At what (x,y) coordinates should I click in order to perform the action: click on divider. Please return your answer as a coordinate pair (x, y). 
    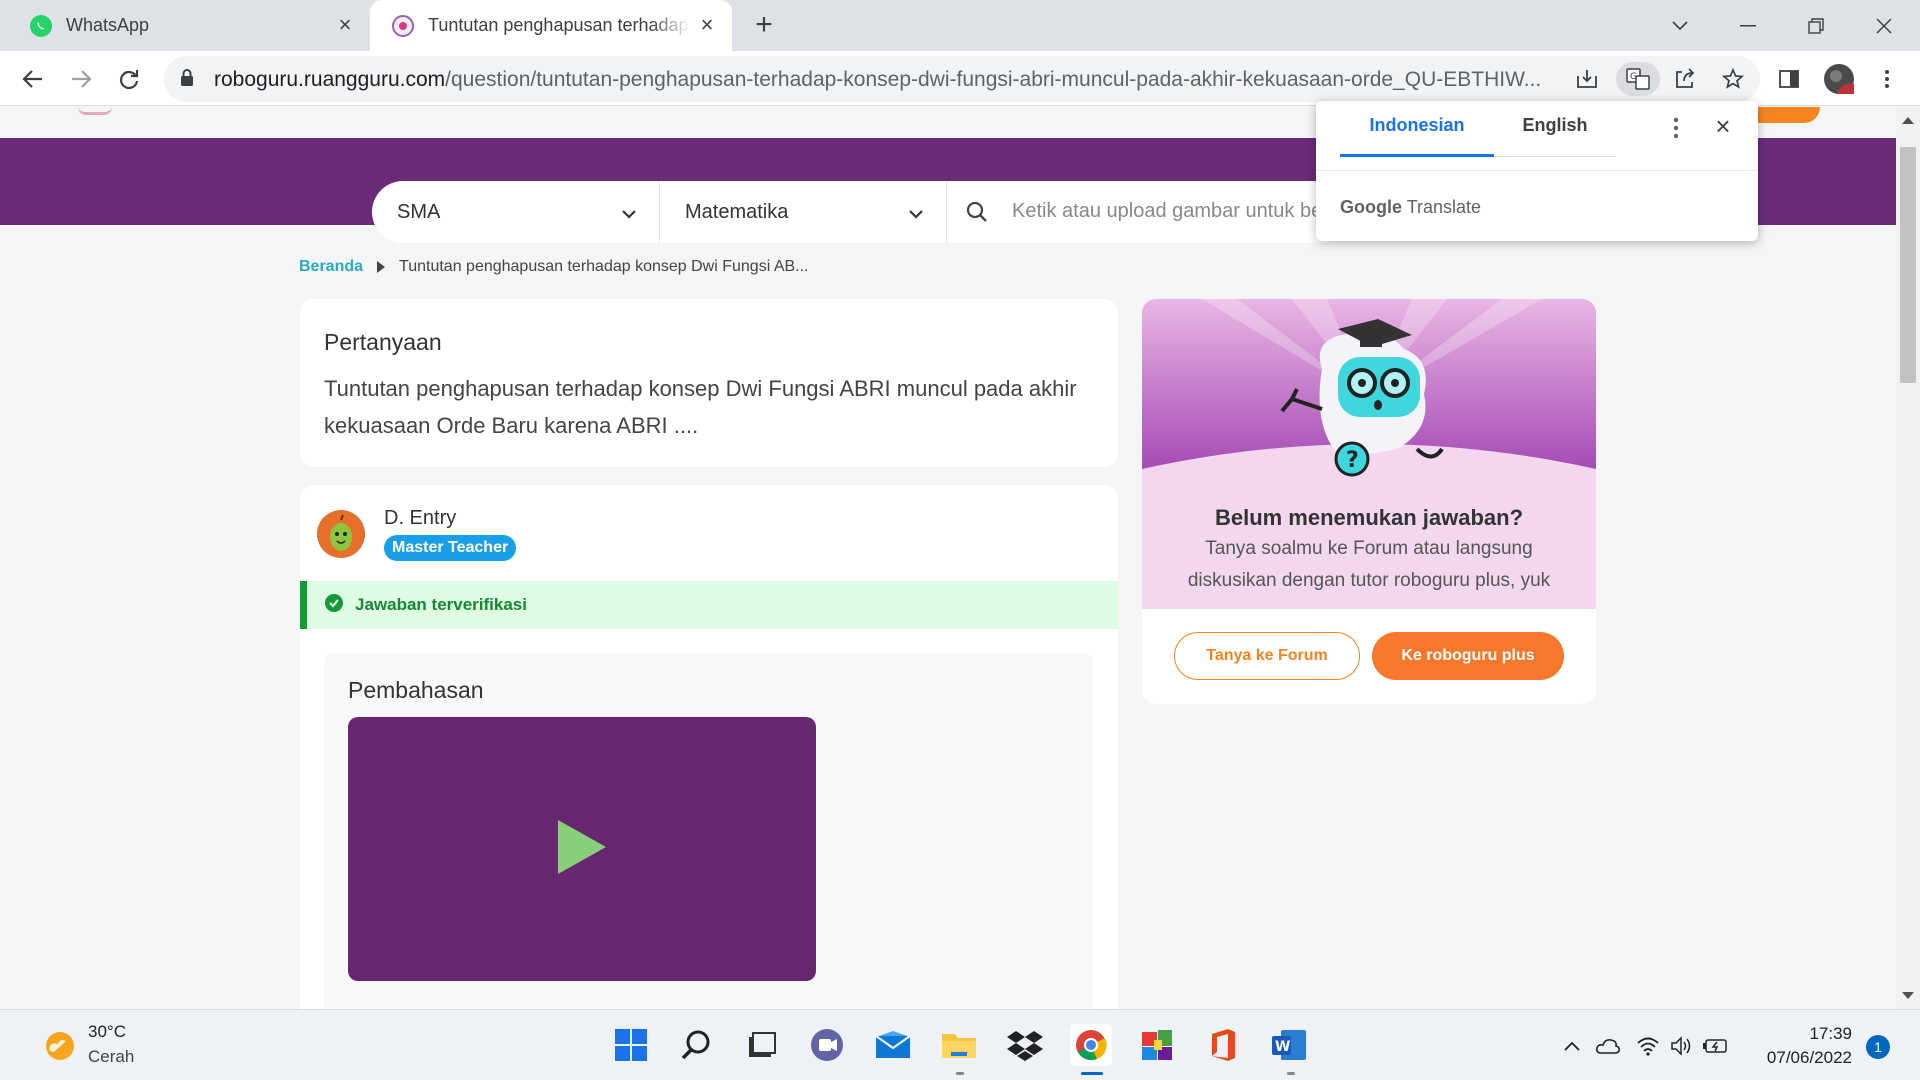
    Looking at the image, I should click on (1537, 170).